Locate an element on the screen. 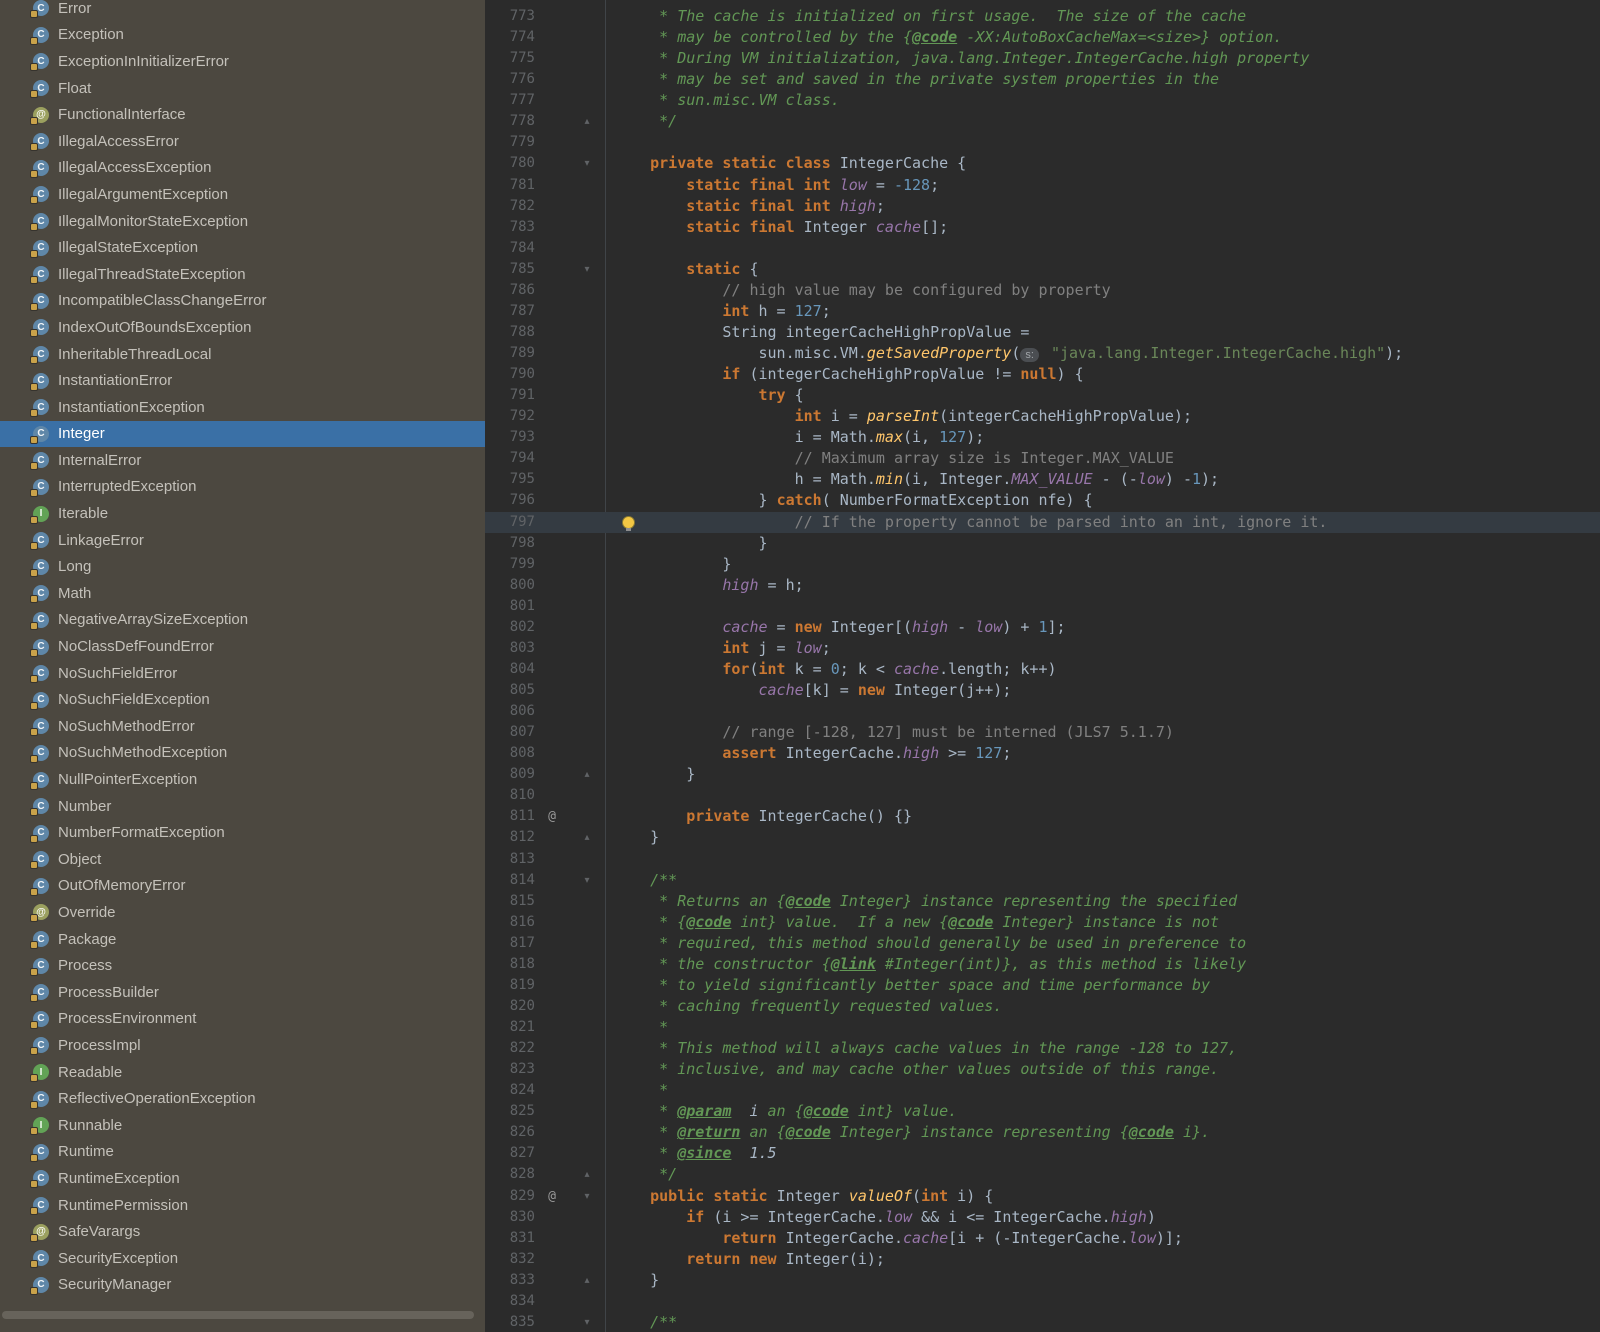  code-line-803: 803 int j = low; is located at coordinates (1042, 648).